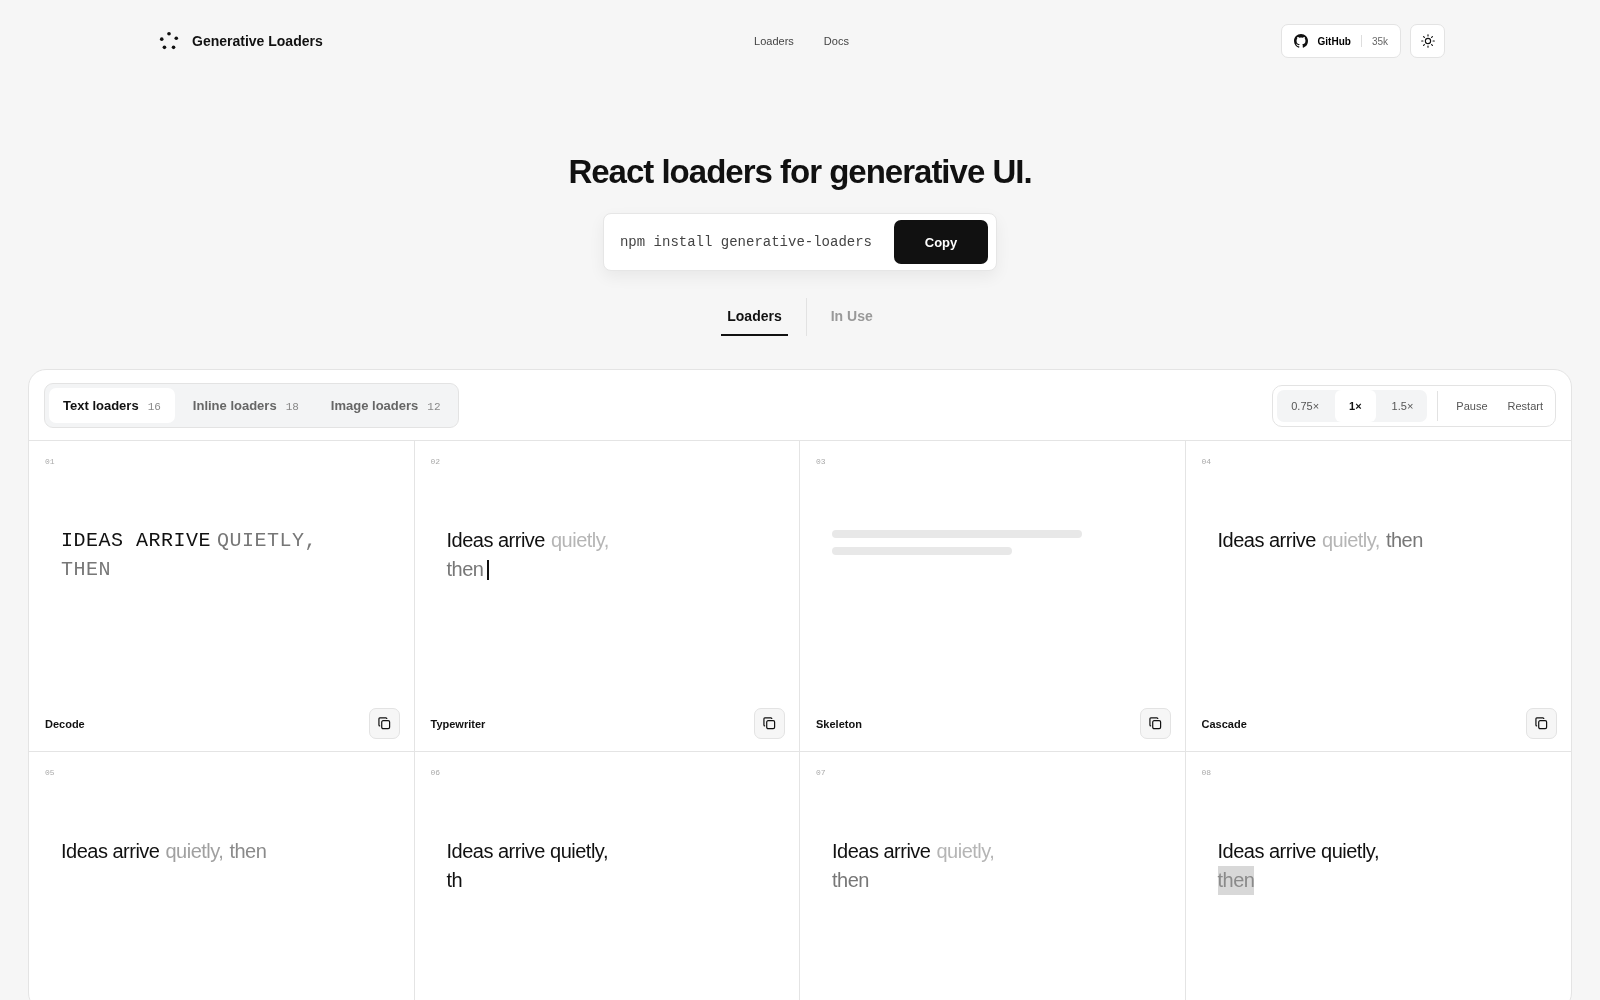 This screenshot has height=1000, width=1600. What do you see at coordinates (50, 461) in the screenshot?
I see `card-number: 01` at bounding box center [50, 461].